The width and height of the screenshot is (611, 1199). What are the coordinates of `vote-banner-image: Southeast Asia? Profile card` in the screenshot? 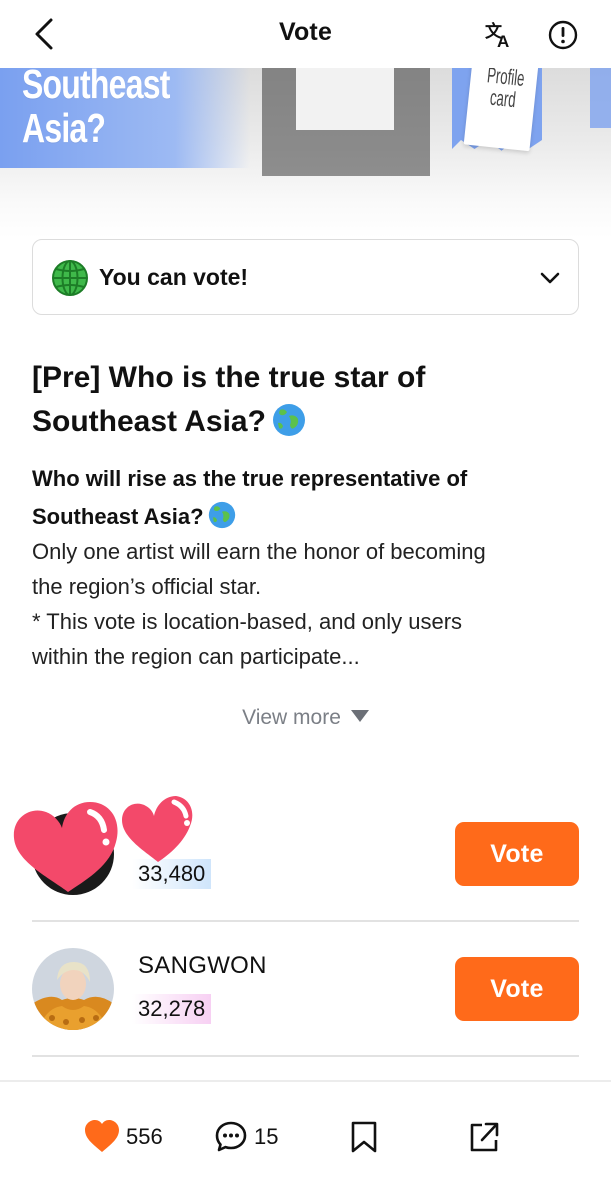 It's located at (305, 153).